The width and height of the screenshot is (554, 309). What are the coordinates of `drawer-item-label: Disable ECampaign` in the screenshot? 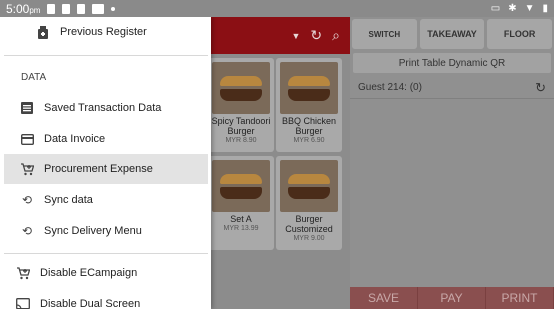 It's located at (89, 273).